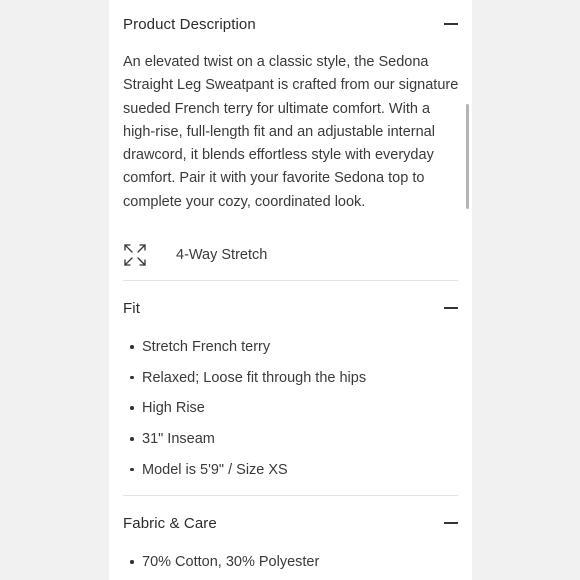  Describe the element at coordinates (170, 523) in the screenshot. I see `fabric-care-title: Fabric & Care` at that location.